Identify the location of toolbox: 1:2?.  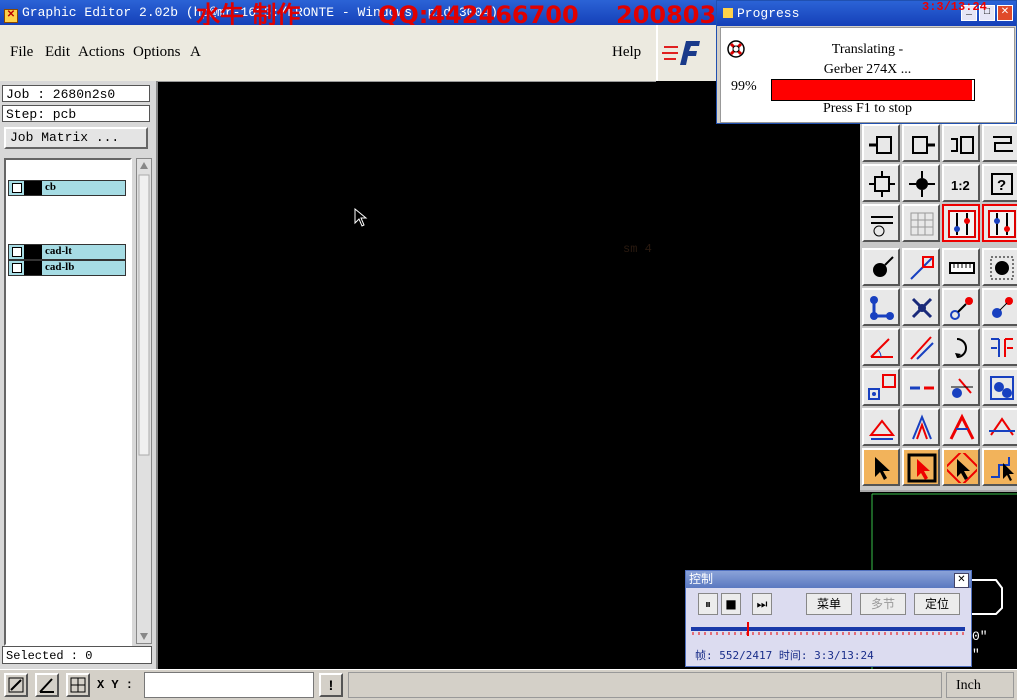
(938, 307).